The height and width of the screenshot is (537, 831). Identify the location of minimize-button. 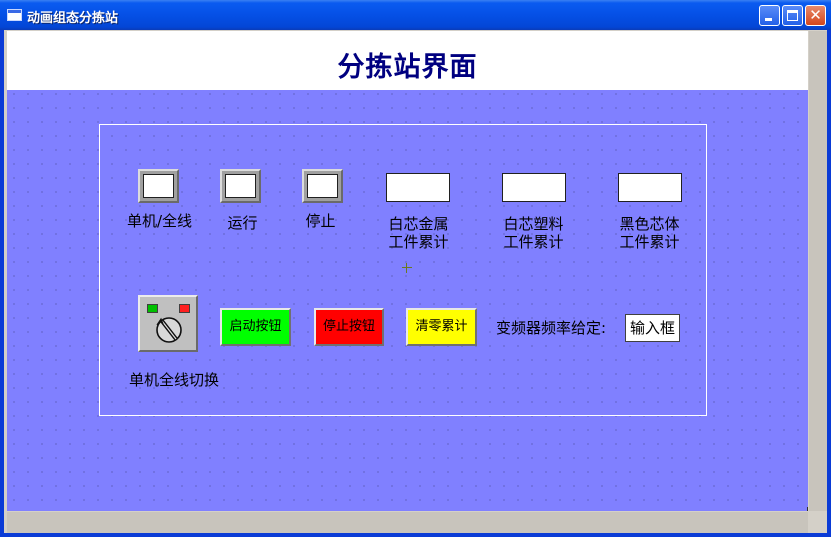
(769, 15).